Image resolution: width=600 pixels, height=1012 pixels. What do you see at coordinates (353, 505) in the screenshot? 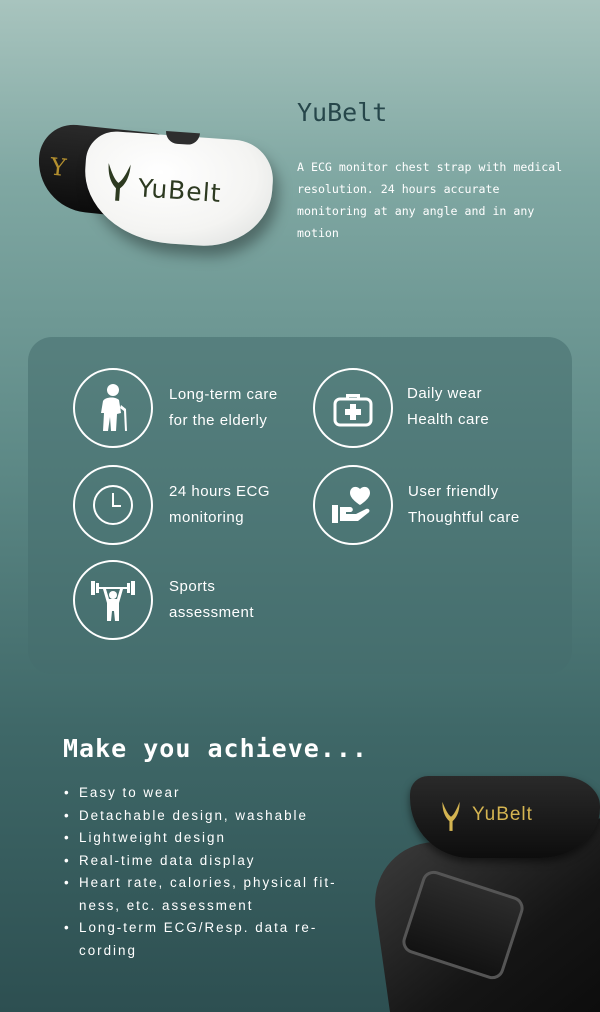
I see `heart-hand-icon` at bounding box center [353, 505].